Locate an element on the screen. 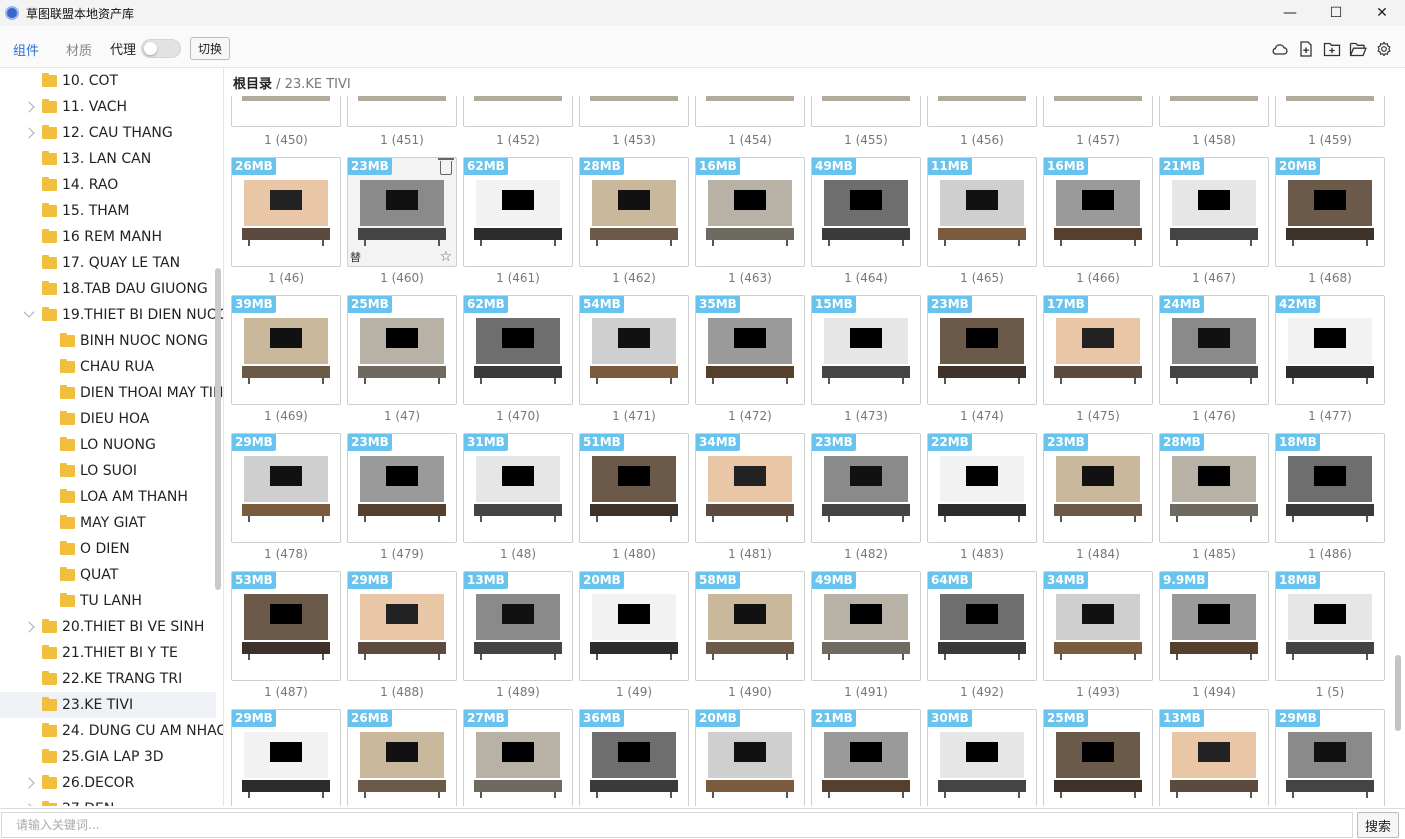 The height and width of the screenshot is (839, 1405). tree-item: BINH NUOC NONG is located at coordinates (108, 341).